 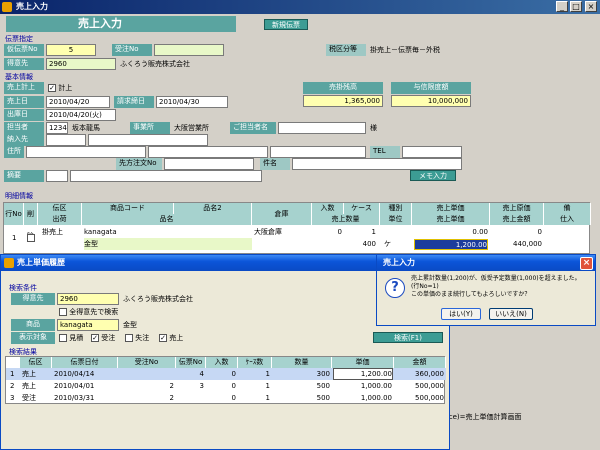 I want to click on row-delete-checkbox, so click(x=31, y=238).